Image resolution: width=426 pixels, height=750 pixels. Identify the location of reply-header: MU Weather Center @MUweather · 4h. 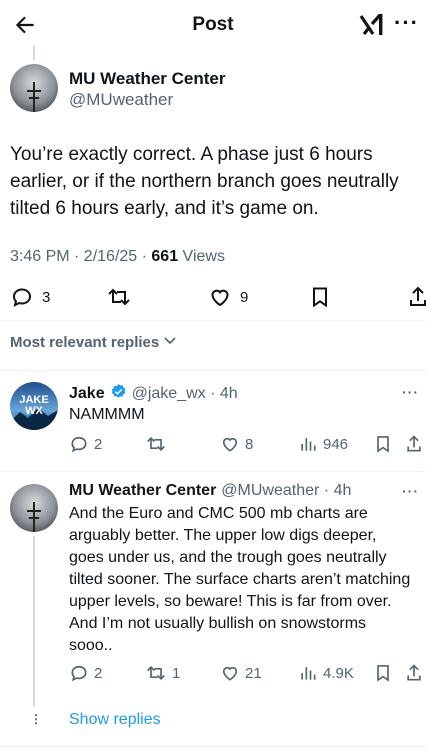
(210, 491).